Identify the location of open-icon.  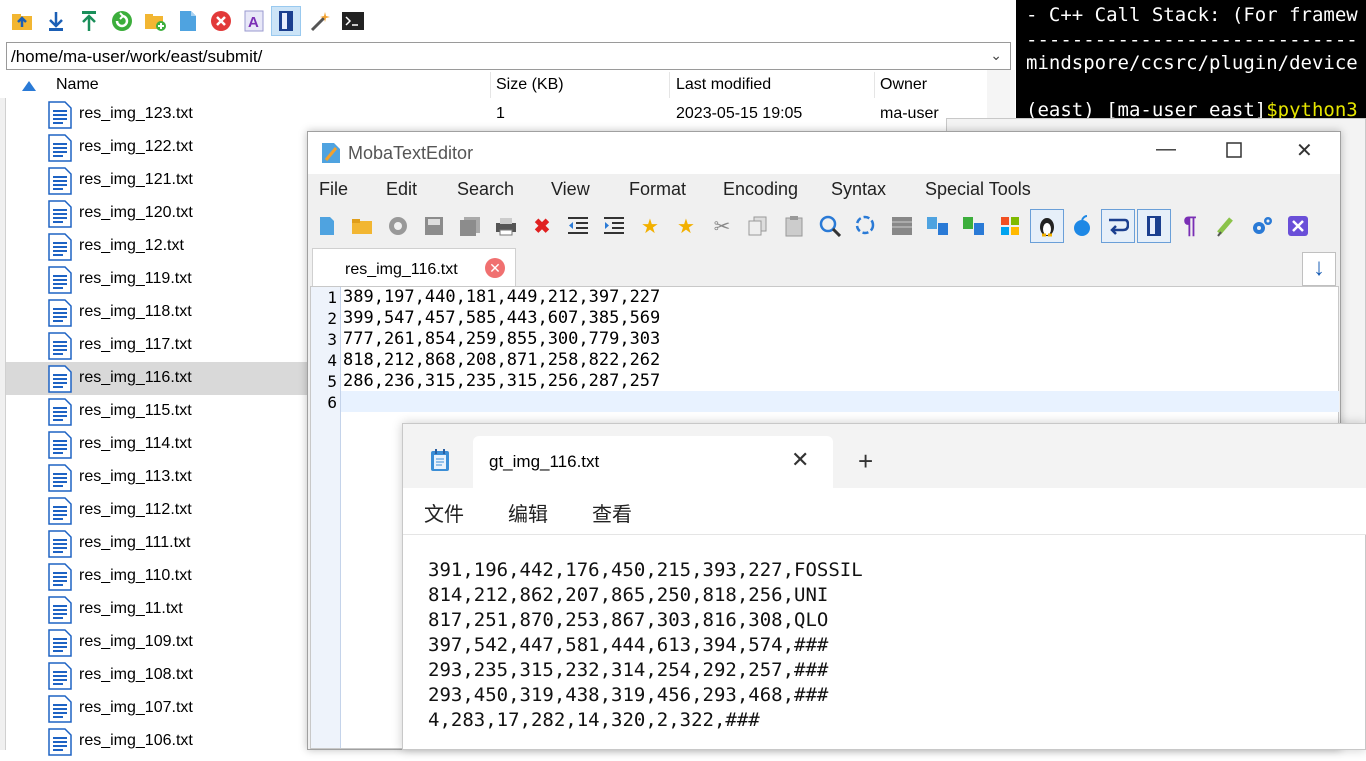
(362, 226).